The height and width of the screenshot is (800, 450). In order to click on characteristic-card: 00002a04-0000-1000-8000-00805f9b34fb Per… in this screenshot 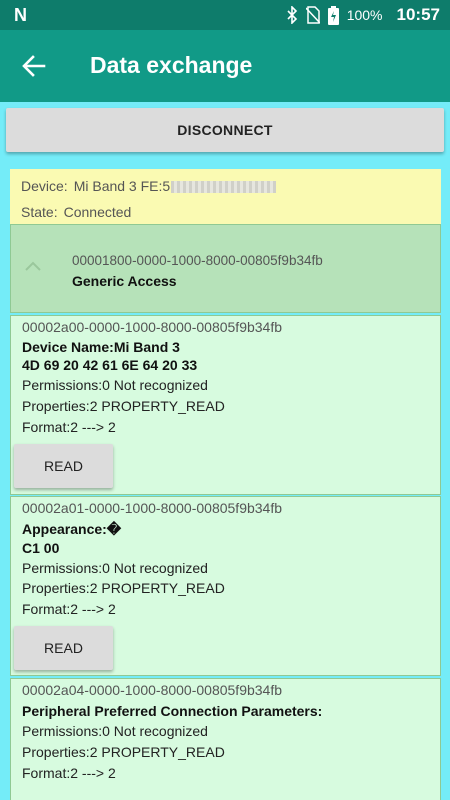, I will do `click(225, 739)`.